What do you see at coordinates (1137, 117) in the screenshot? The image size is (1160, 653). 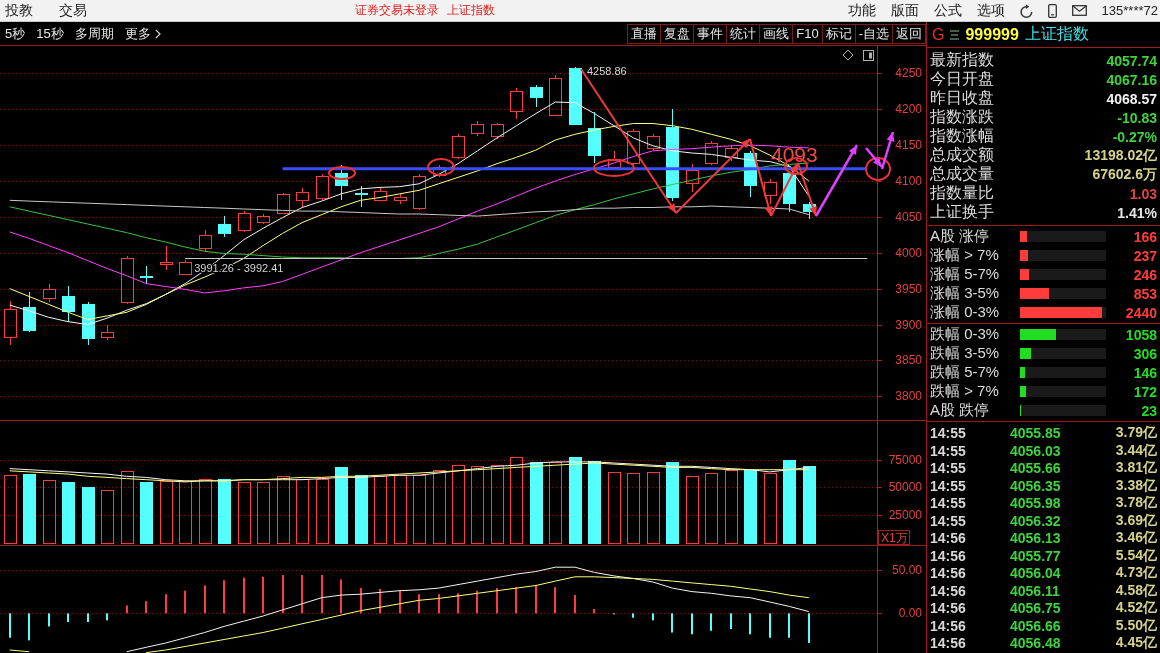 I see `stat-value: -10.83` at bounding box center [1137, 117].